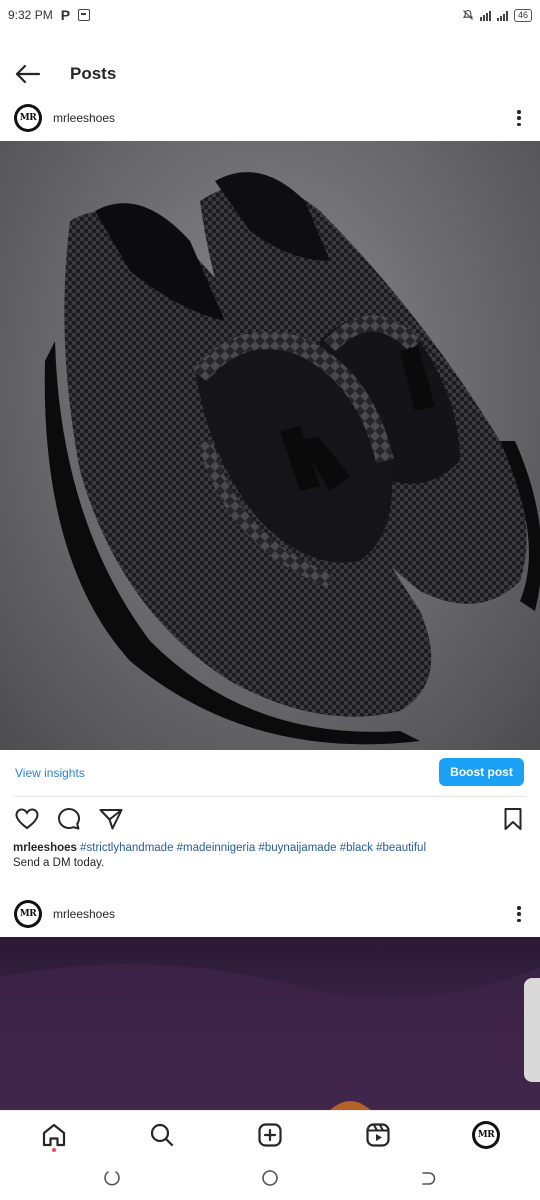  What do you see at coordinates (513, 819) in the screenshot?
I see `save-bookmark-icon` at bounding box center [513, 819].